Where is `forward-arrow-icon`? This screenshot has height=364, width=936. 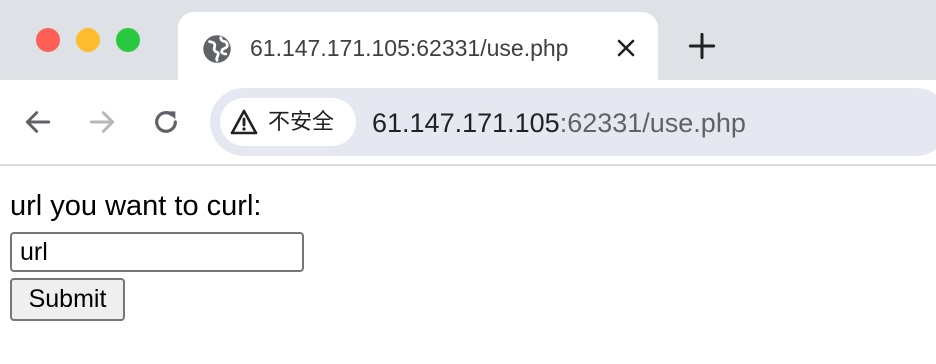
forward-arrow-icon is located at coordinates (102, 122).